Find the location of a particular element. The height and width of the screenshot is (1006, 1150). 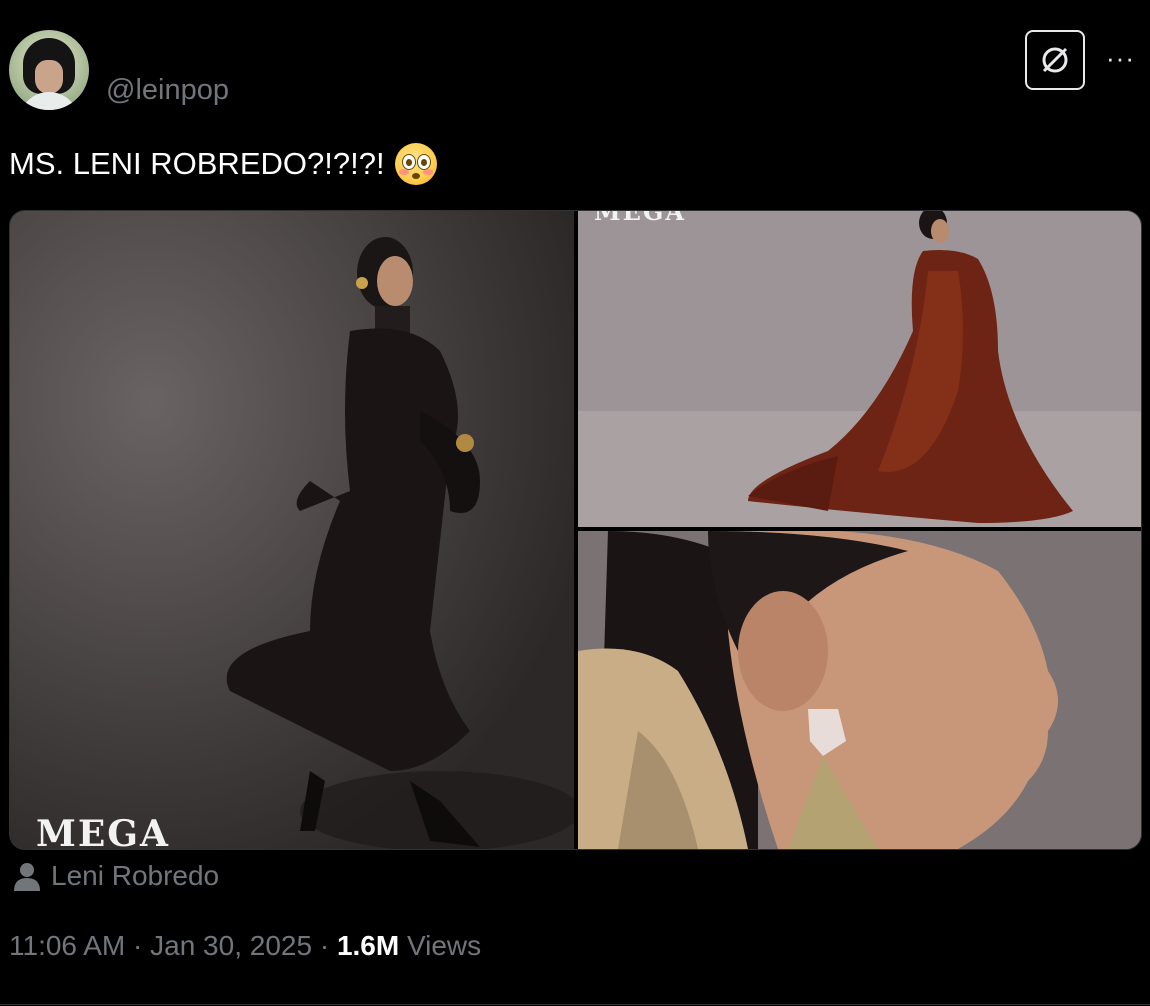

tagged-person: Leni Robredo is located at coordinates (116, 876).